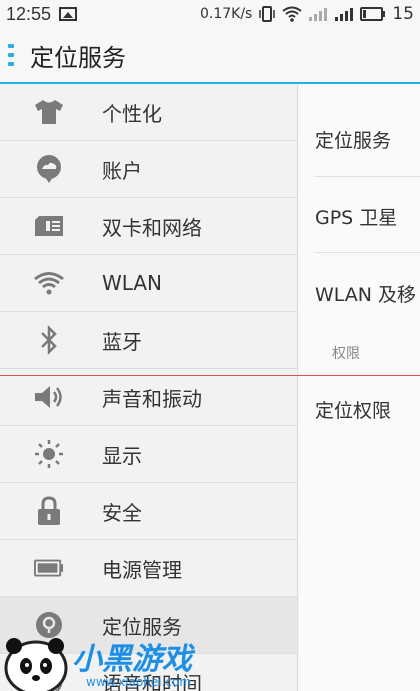 This screenshot has width=420, height=691. What do you see at coordinates (367, 216) in the screenshot?
I see `detail-row-gps: GPS 卫星` at bounding box center [367, 216].